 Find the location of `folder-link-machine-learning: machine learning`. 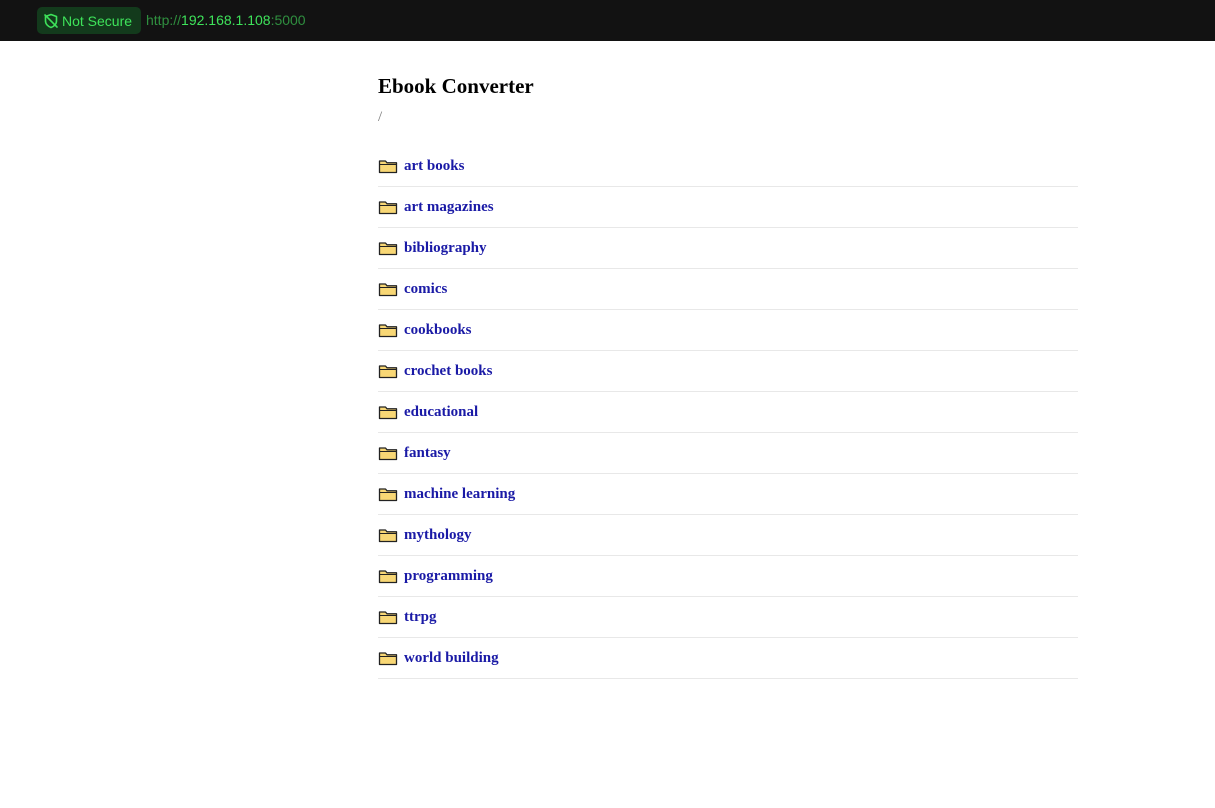

folder-link-machine-learning: machine learning is located at coordinates (459, 494).